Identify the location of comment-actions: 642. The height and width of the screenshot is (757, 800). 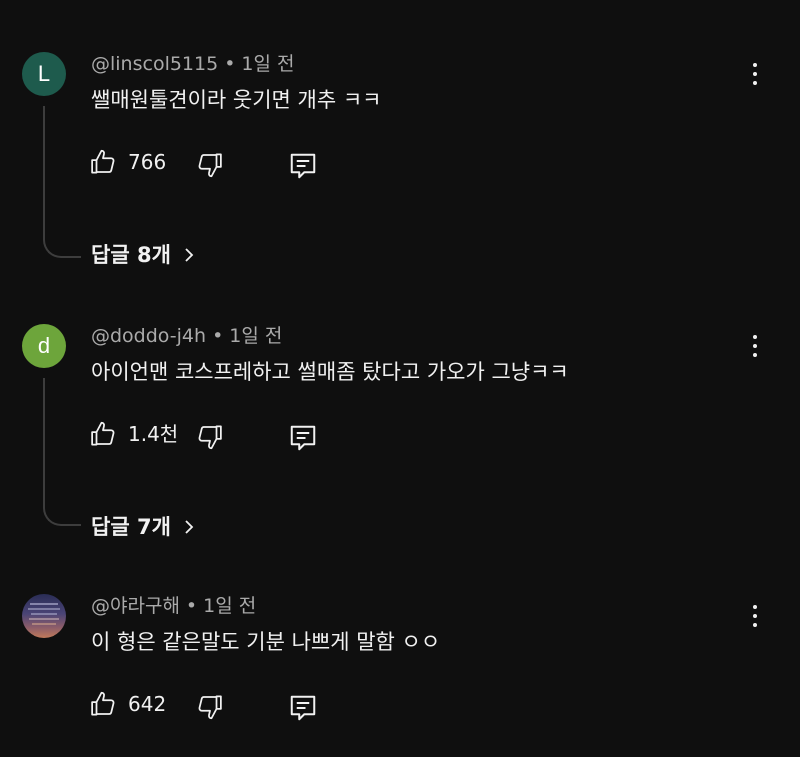
(219, 705).